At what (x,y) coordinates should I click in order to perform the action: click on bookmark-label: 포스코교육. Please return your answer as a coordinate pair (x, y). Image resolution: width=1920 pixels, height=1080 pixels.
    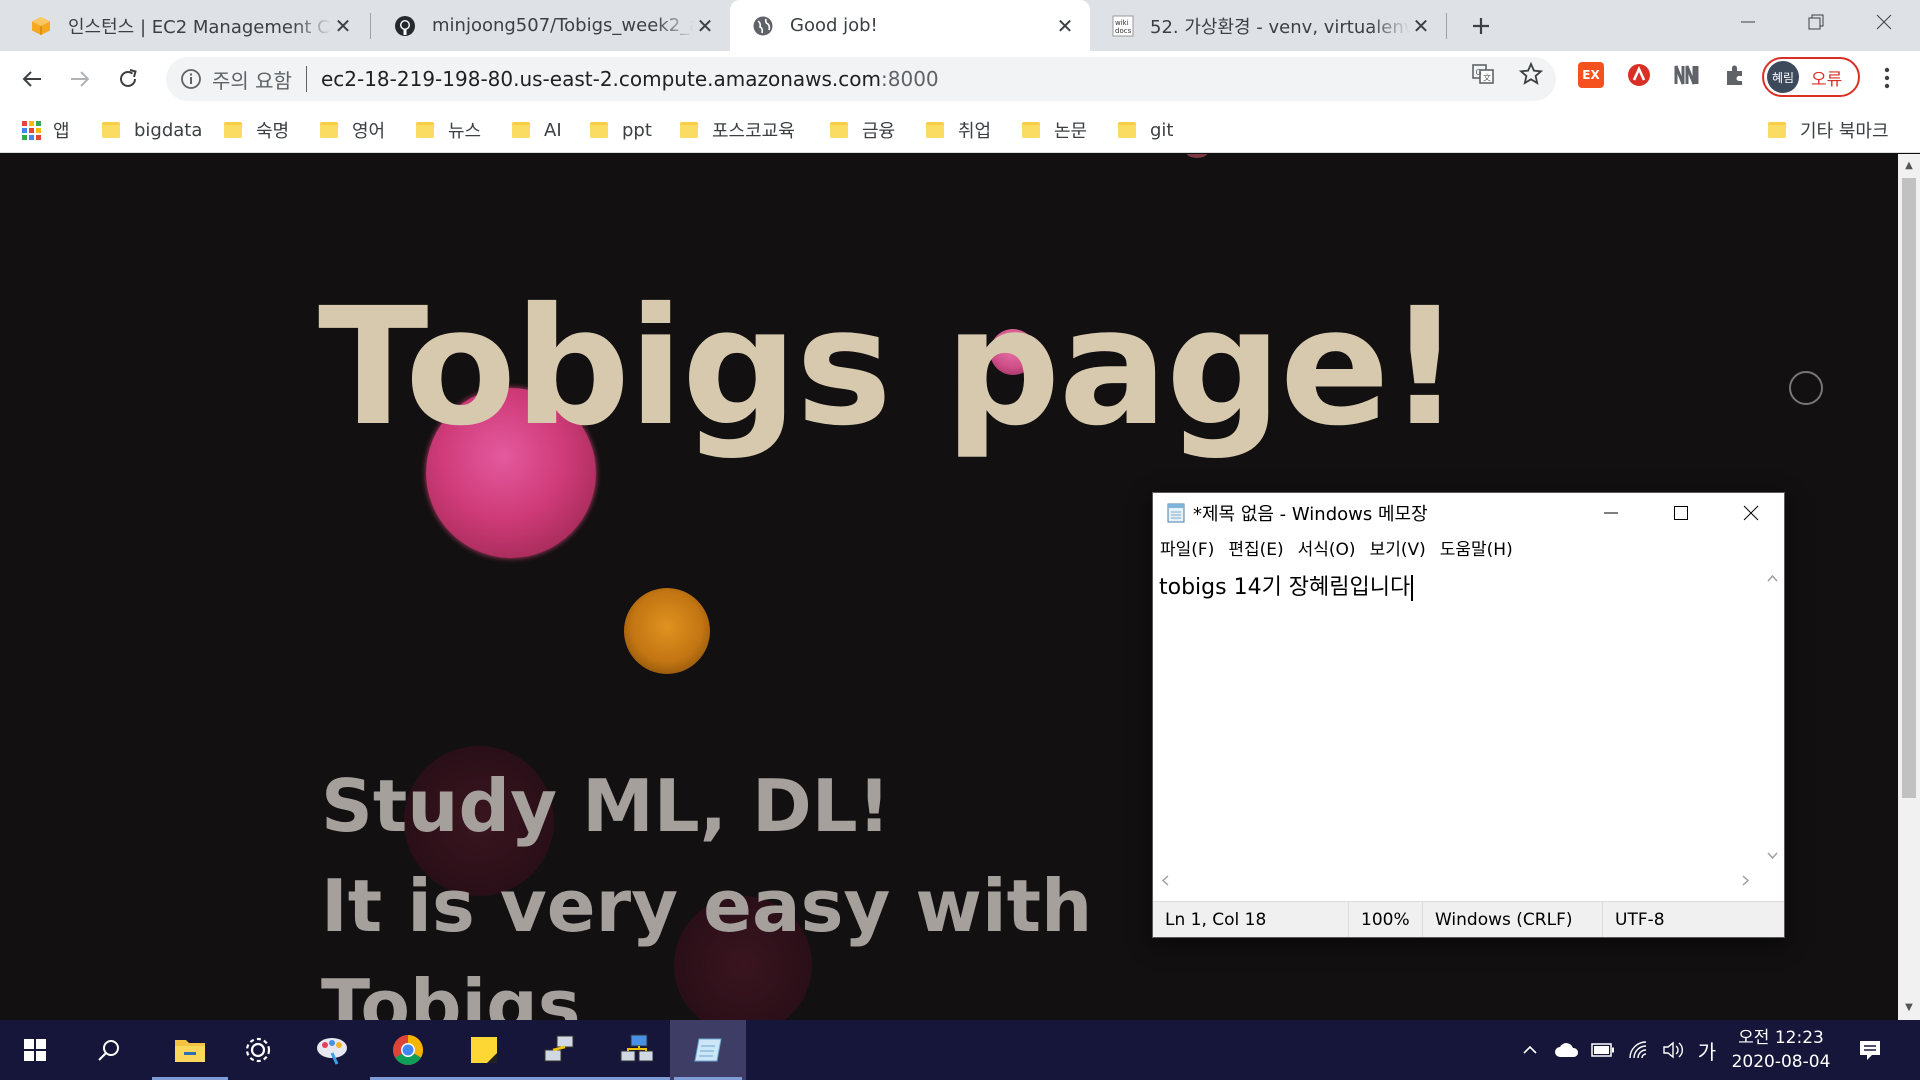
    Looking at the image, I should click on (753, 131).